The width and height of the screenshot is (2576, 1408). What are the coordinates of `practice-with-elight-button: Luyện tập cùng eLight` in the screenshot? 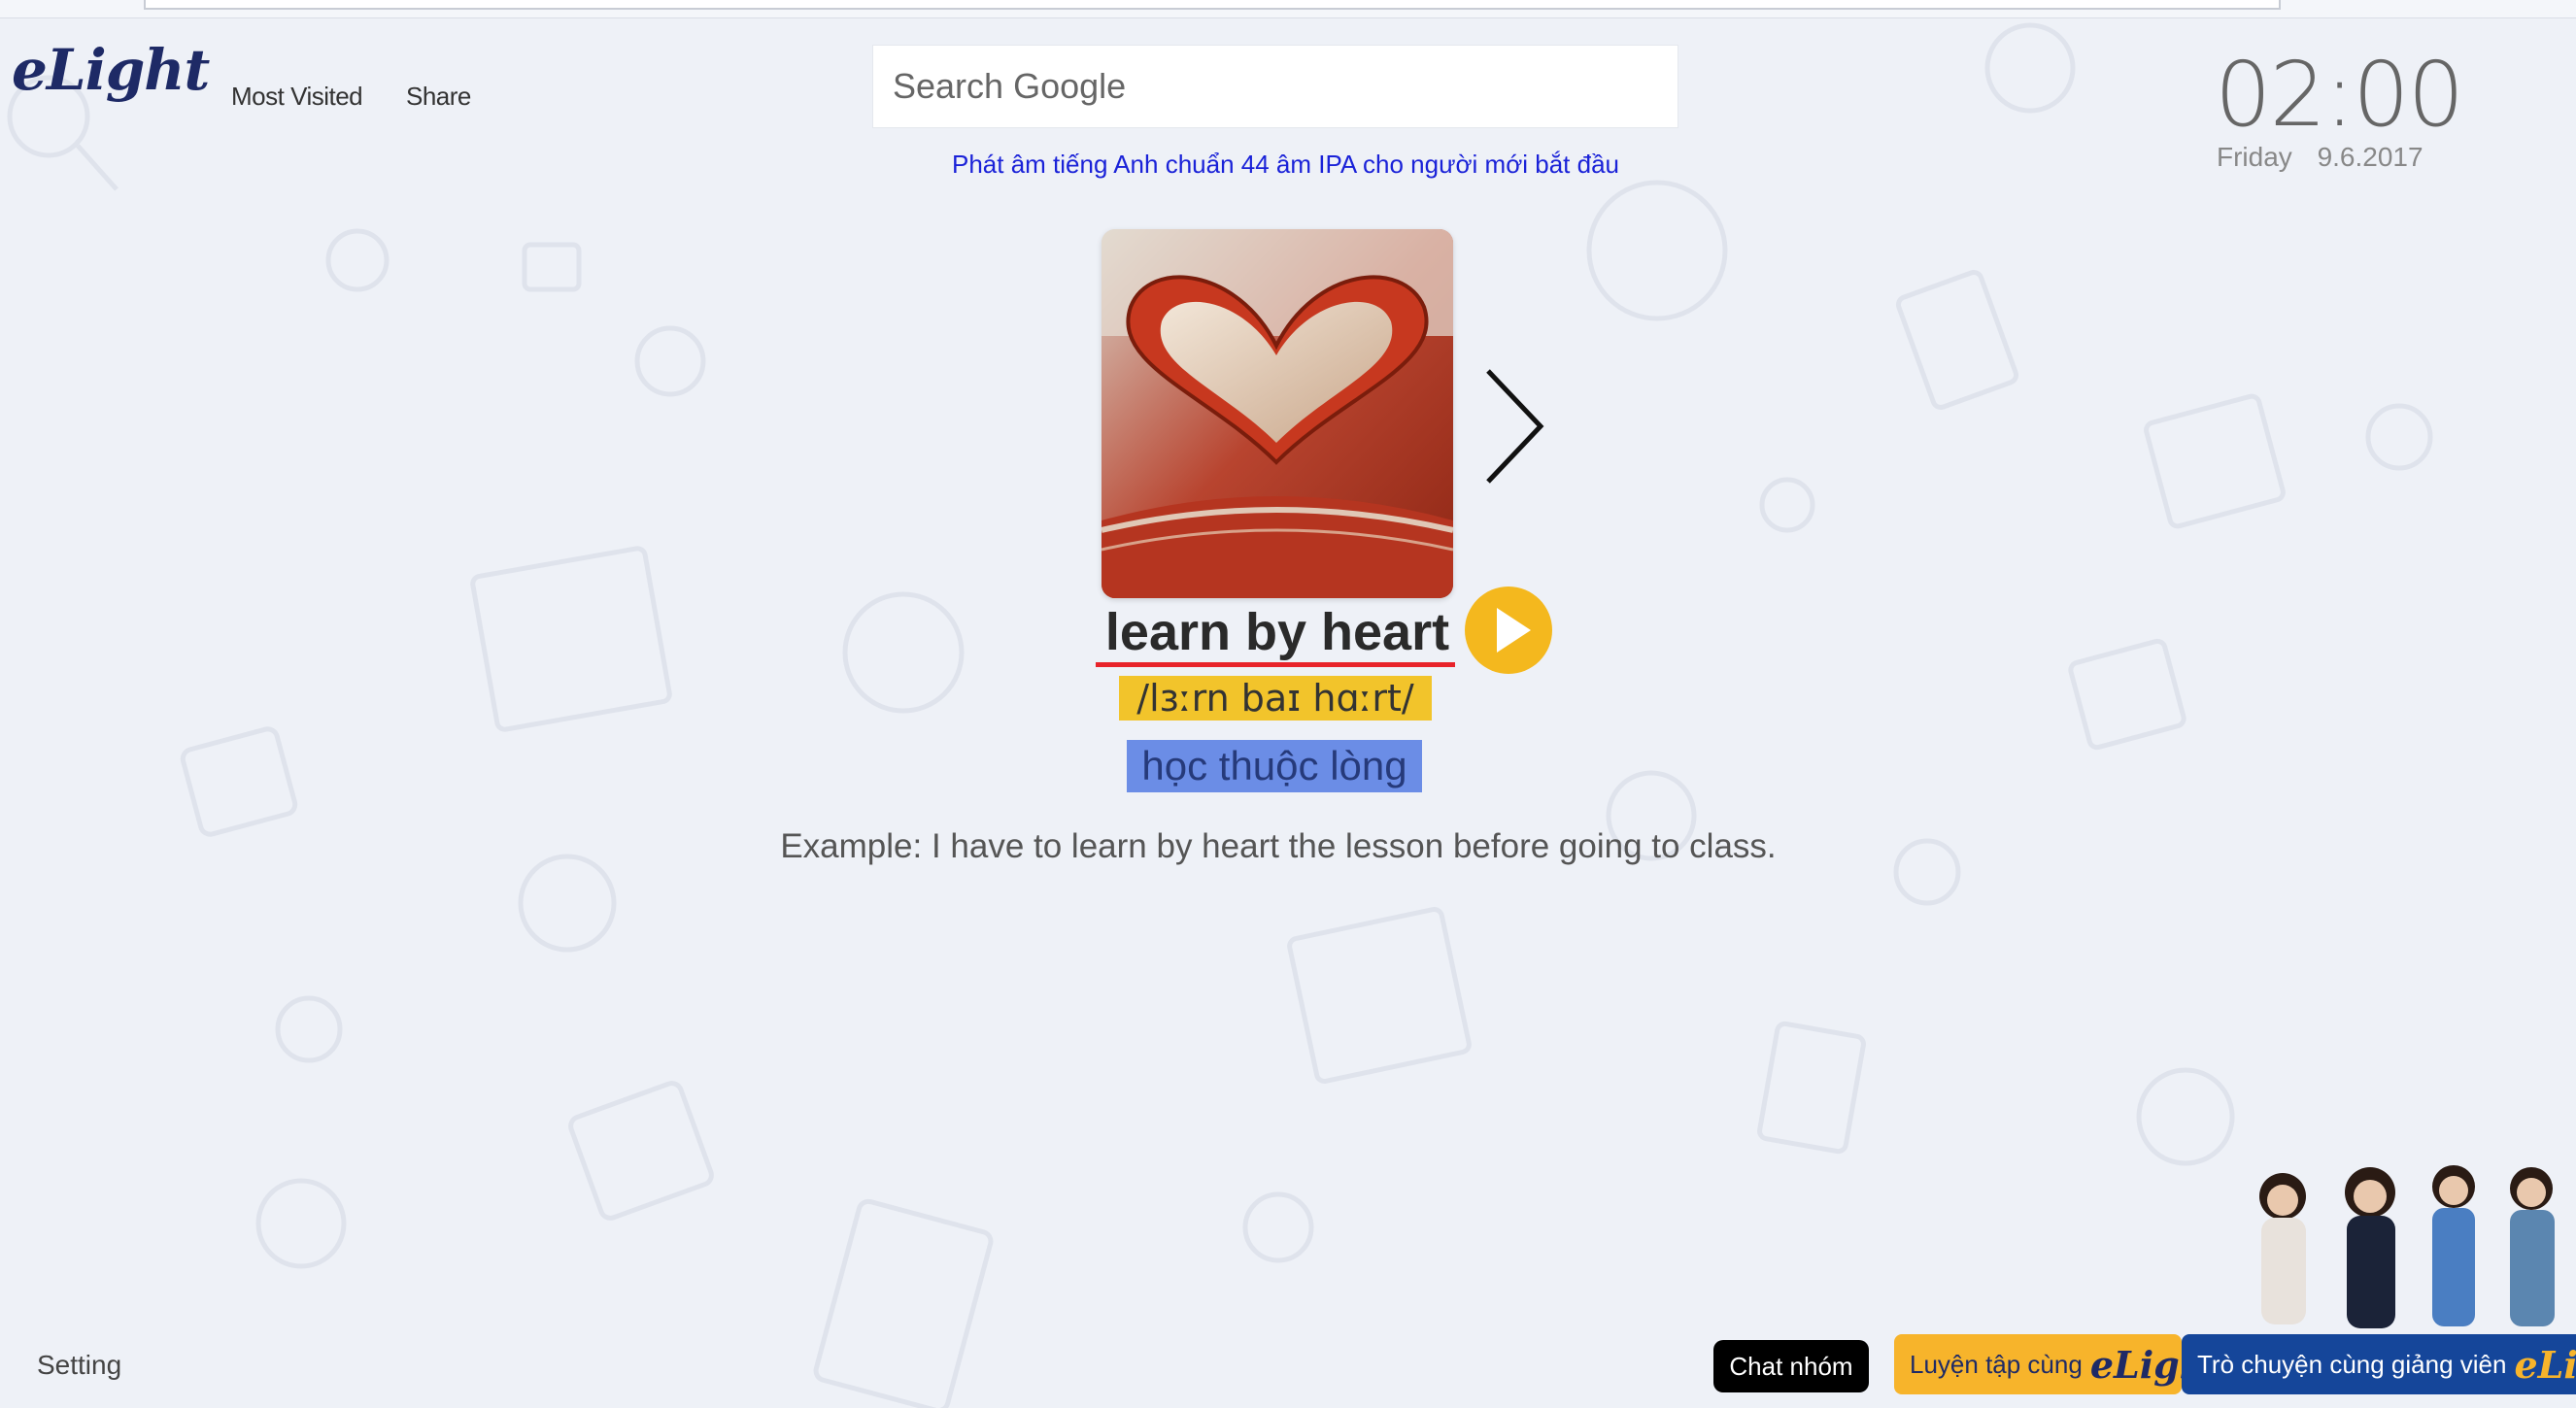 It's located at (2058, 1364).